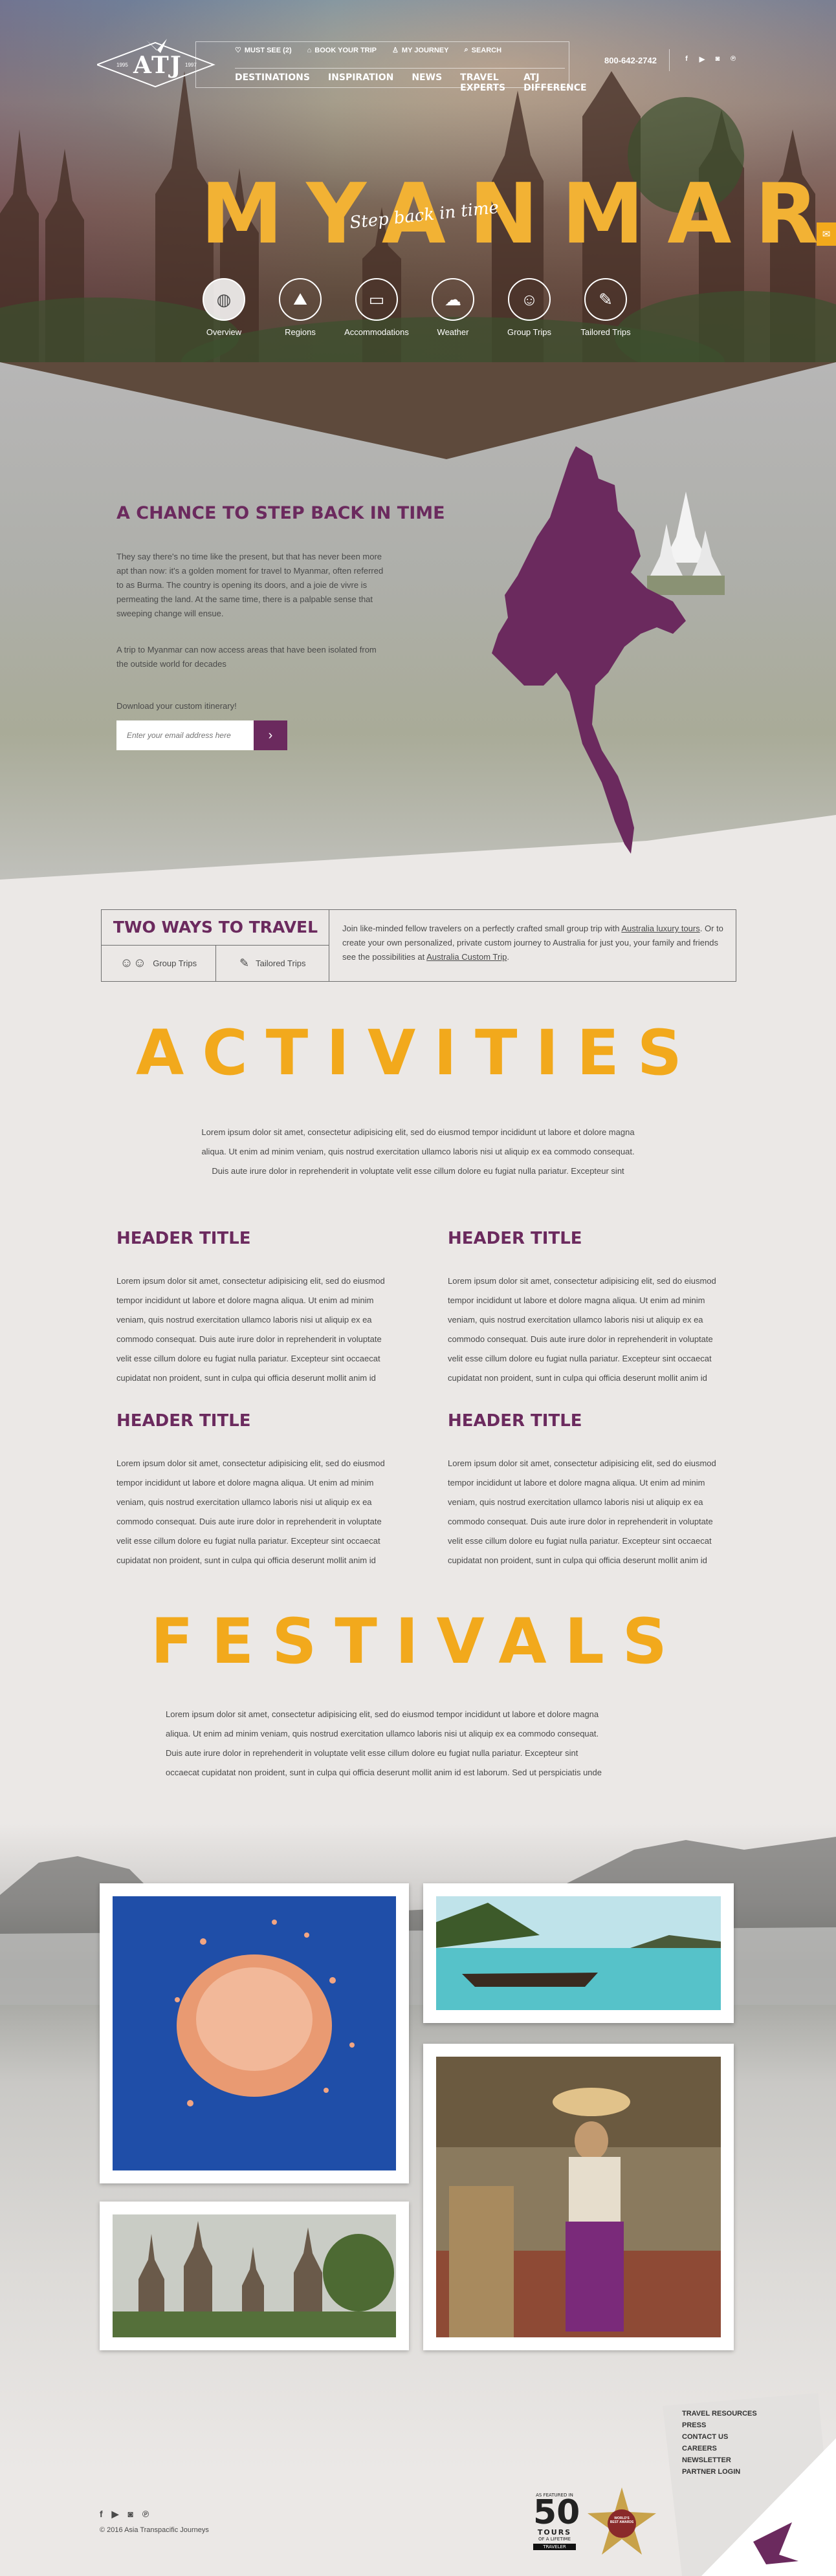  I want to click on footer-link-newsletter: NEWSLETTER, so click(720, 2460).